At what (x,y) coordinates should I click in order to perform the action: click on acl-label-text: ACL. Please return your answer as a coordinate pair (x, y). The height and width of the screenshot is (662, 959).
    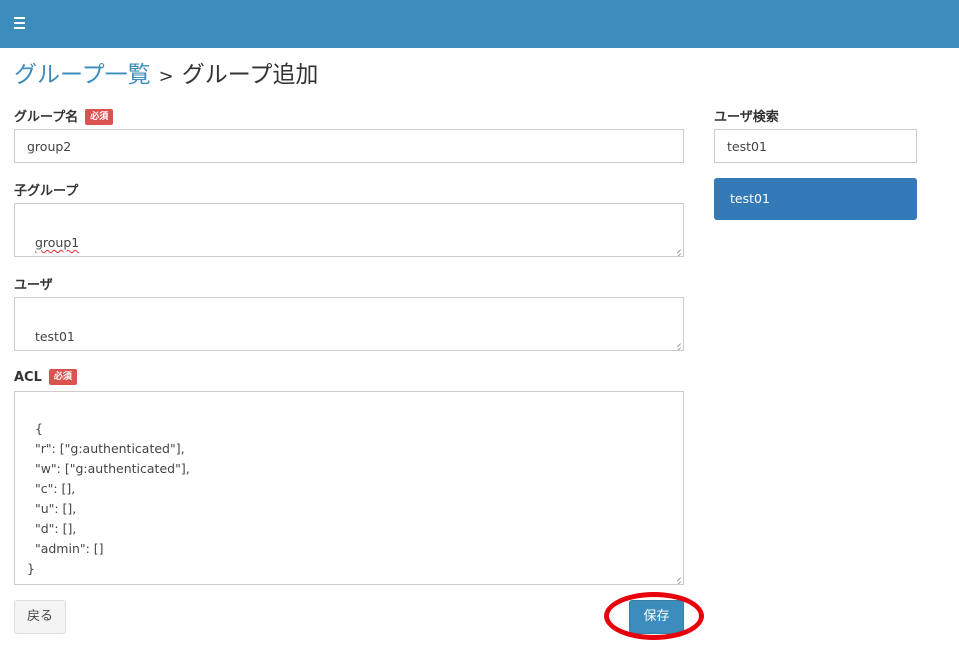
    Looking at the image, I should click on (28, 377).